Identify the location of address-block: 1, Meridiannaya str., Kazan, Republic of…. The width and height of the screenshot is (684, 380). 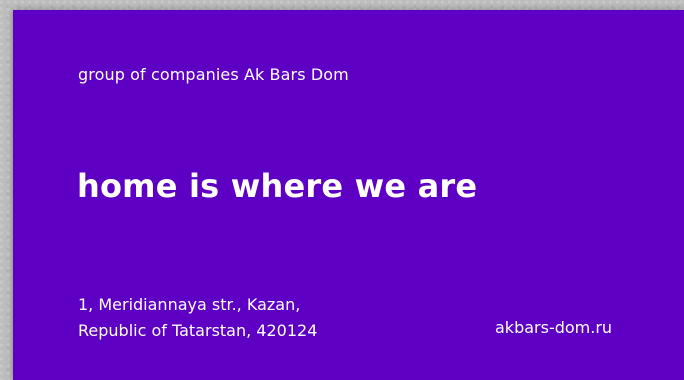
(197, 318).